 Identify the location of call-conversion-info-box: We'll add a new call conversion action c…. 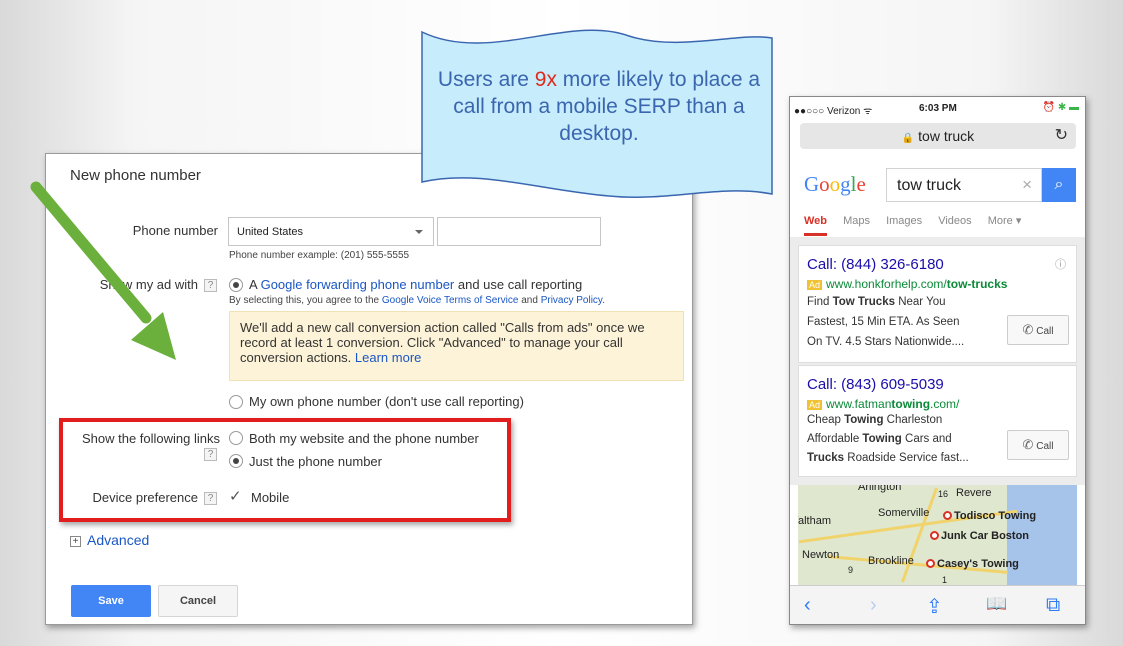
(456, 346).